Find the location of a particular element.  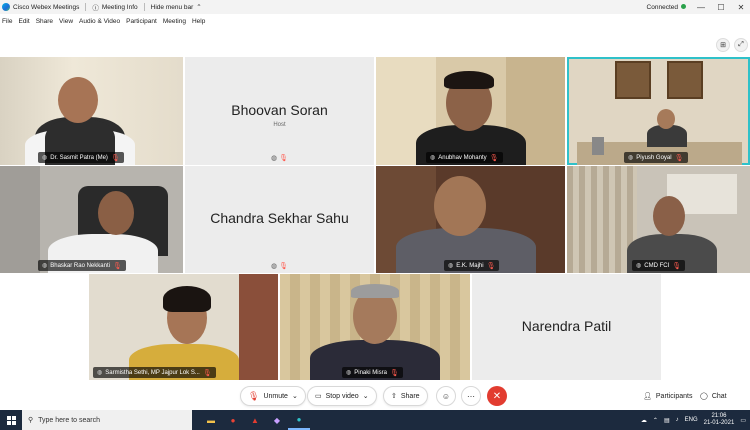

layout-grid-icon: ⊞ is located at coordinates (723, 45).